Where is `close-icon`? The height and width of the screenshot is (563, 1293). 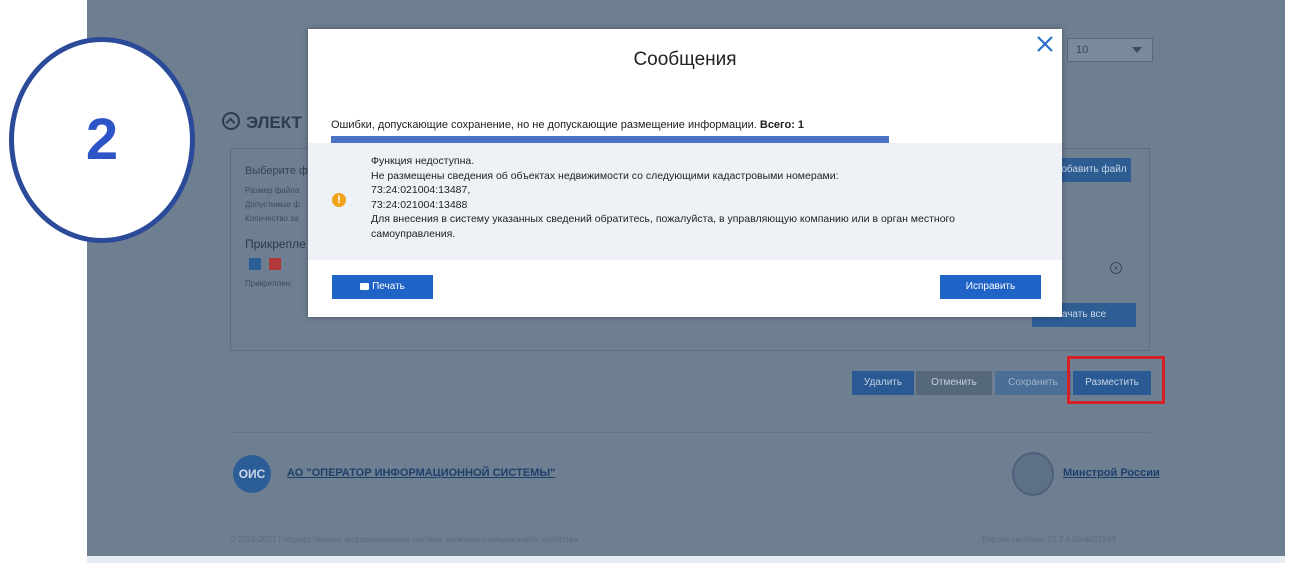
close-icon is located at coordinates (1045, 44).